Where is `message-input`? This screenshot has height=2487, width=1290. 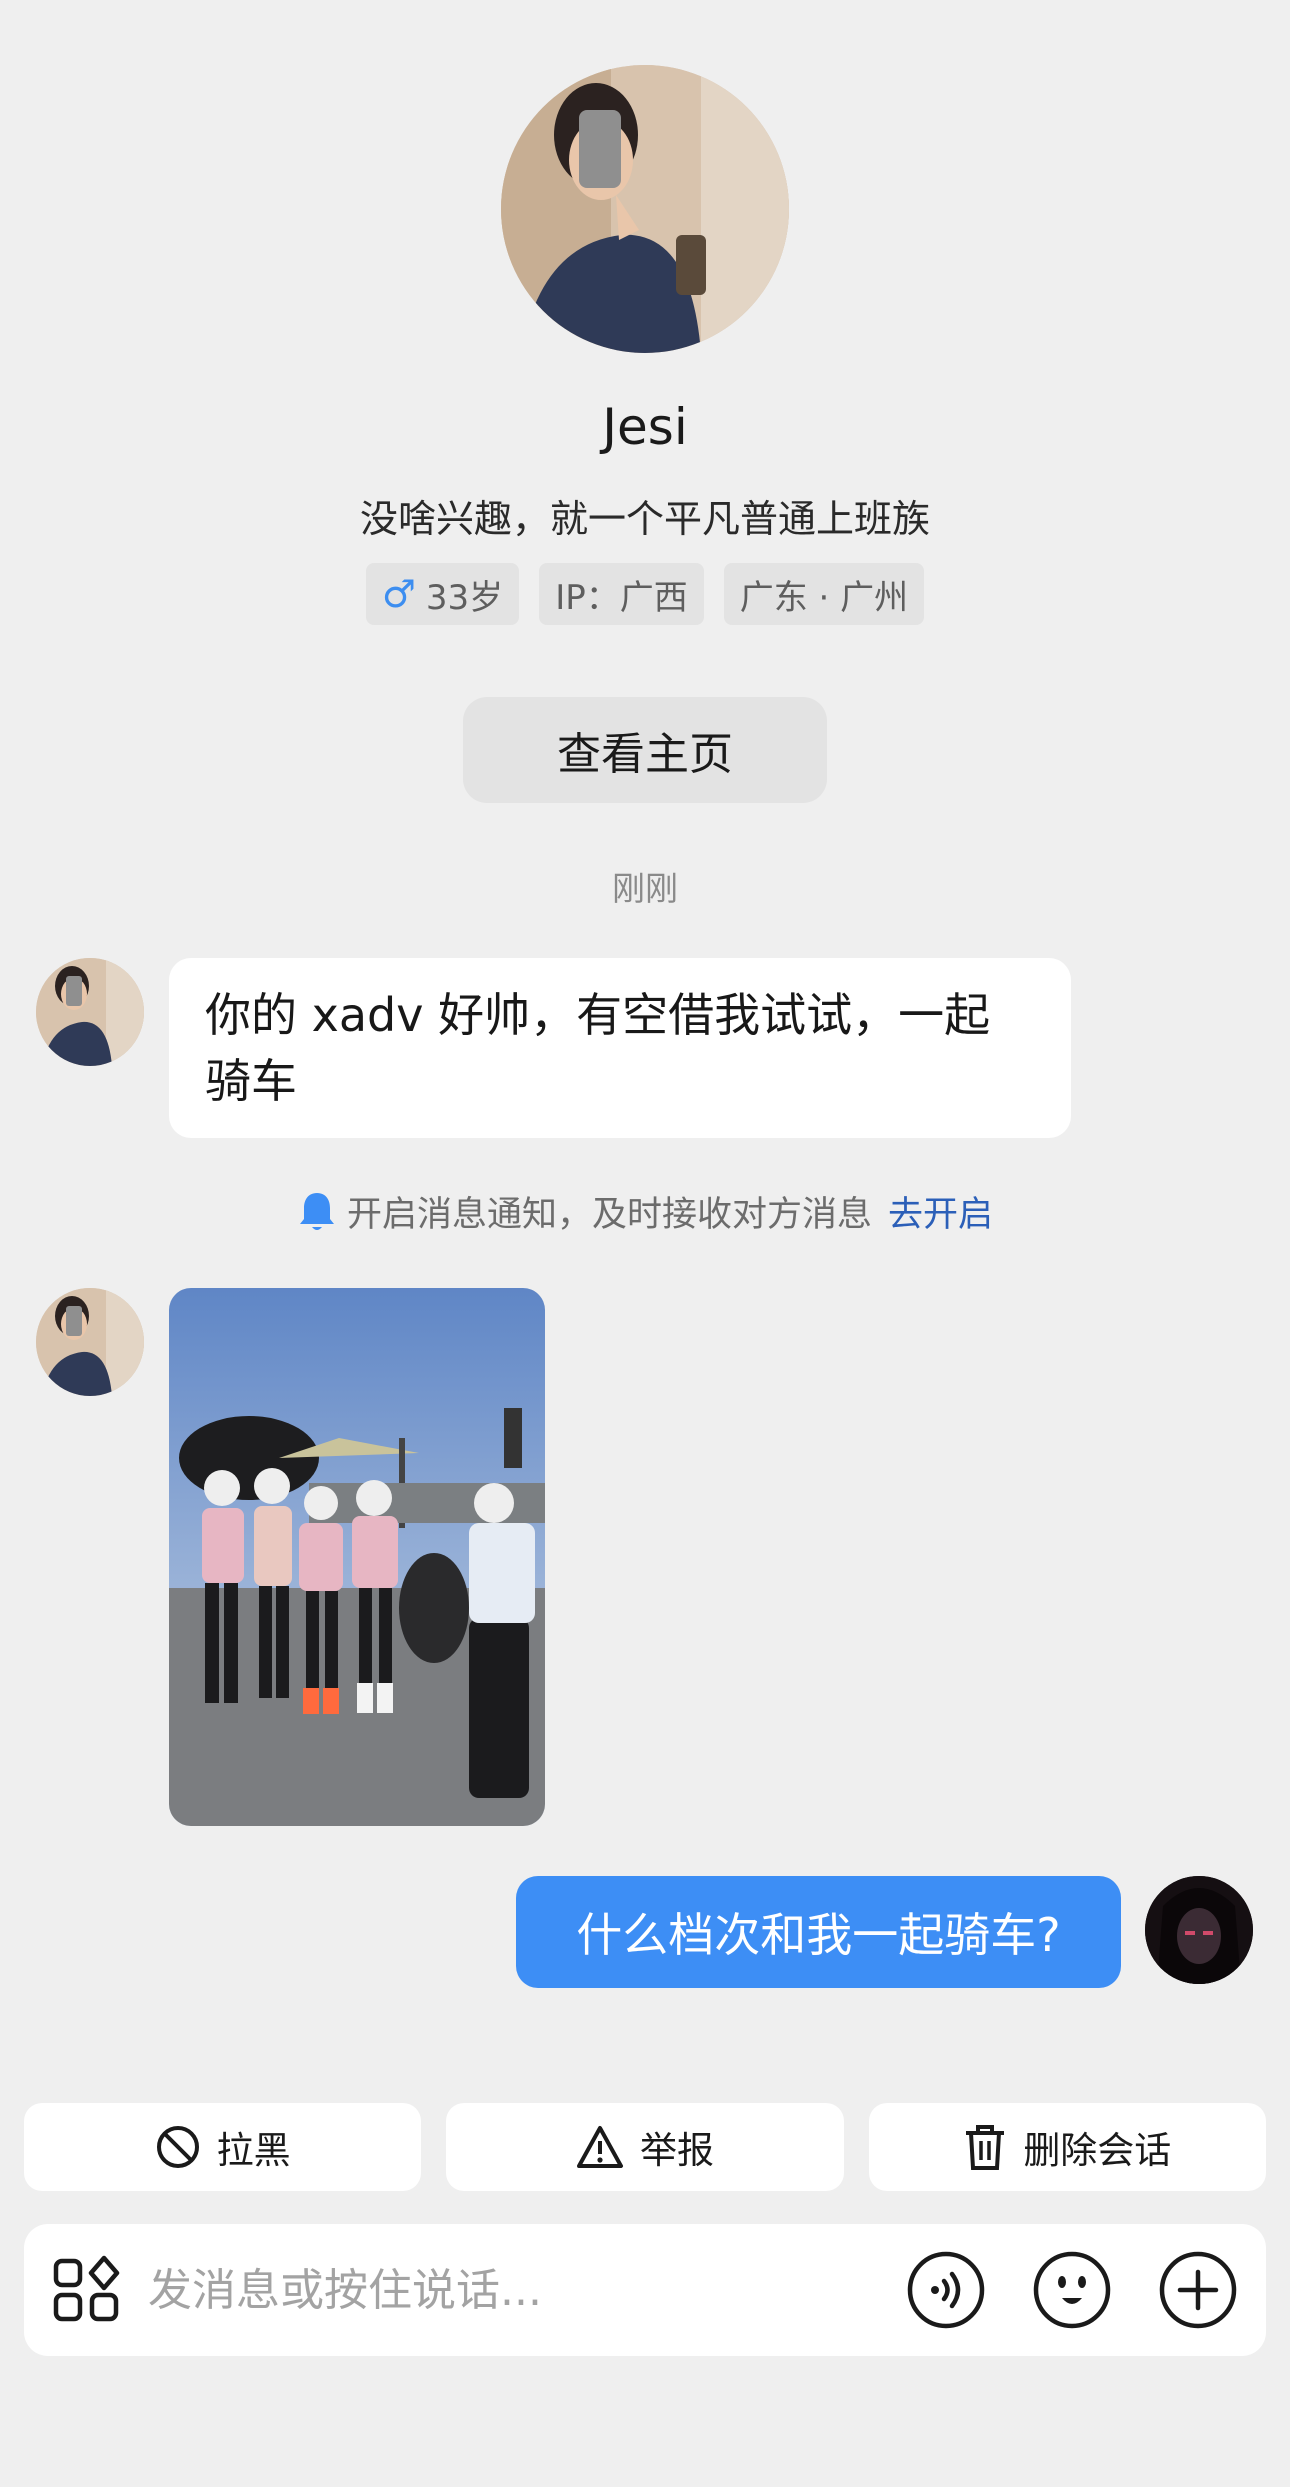
message-input is located at coordinates (503, 2290).